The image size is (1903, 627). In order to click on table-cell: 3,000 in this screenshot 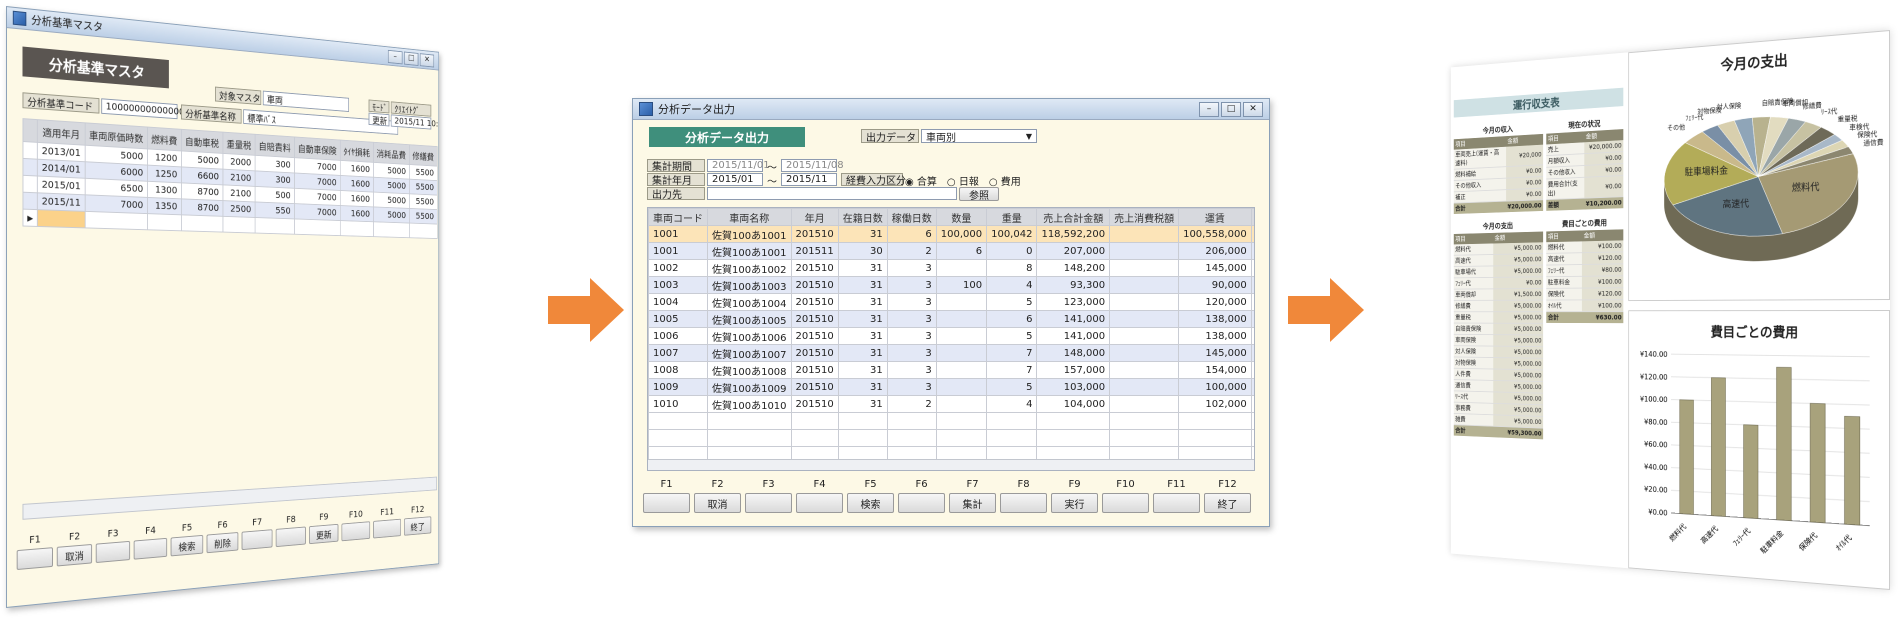, I will do `click(1252, 302)`.